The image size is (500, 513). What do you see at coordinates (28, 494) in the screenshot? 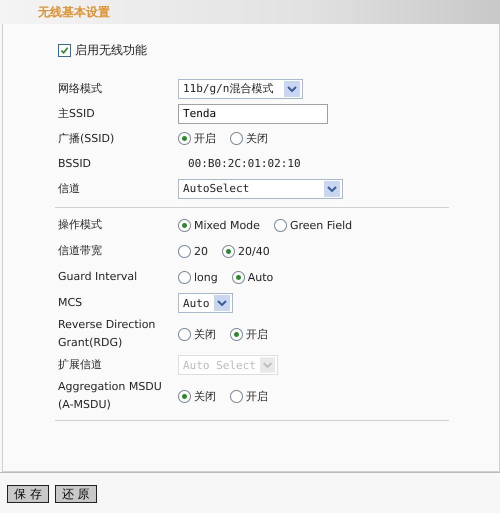
I see `form-button: 保 存` at bounding box center [28, 494].